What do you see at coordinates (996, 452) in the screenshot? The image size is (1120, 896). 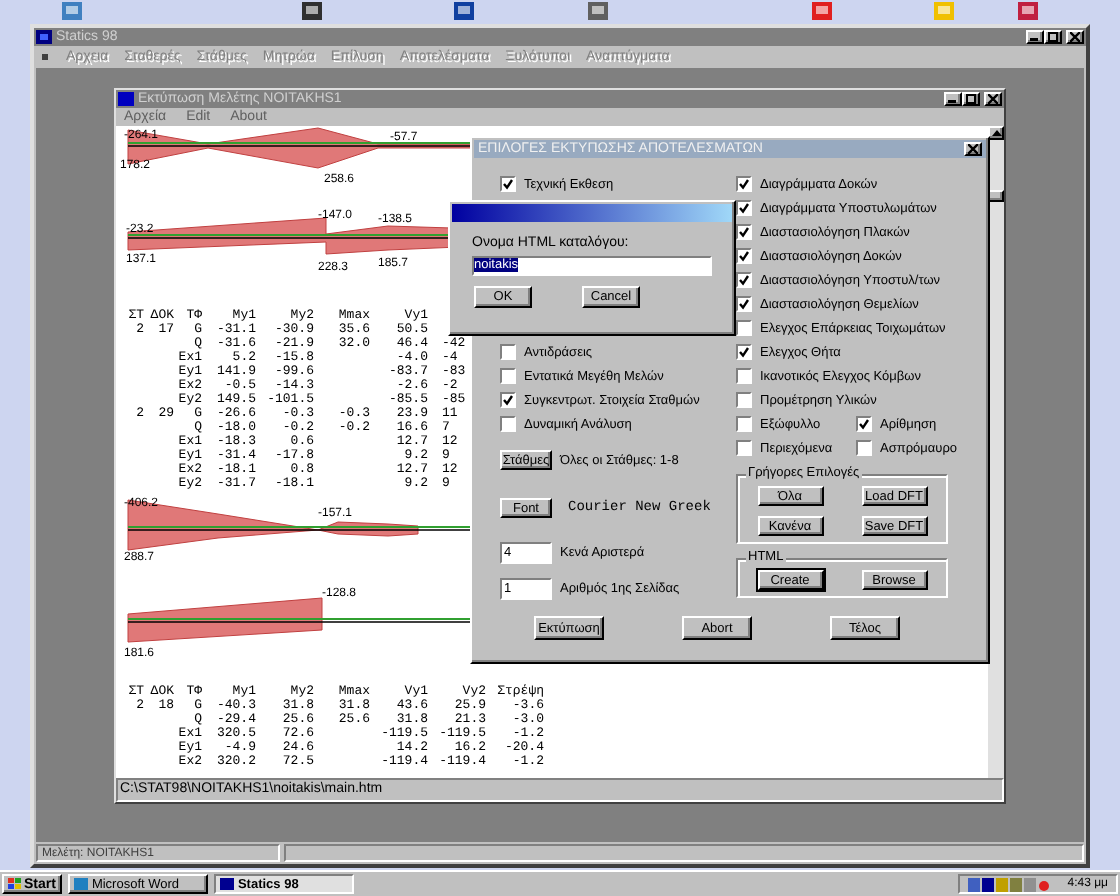 I see `scrollbar` at bounding box center [996, 452].